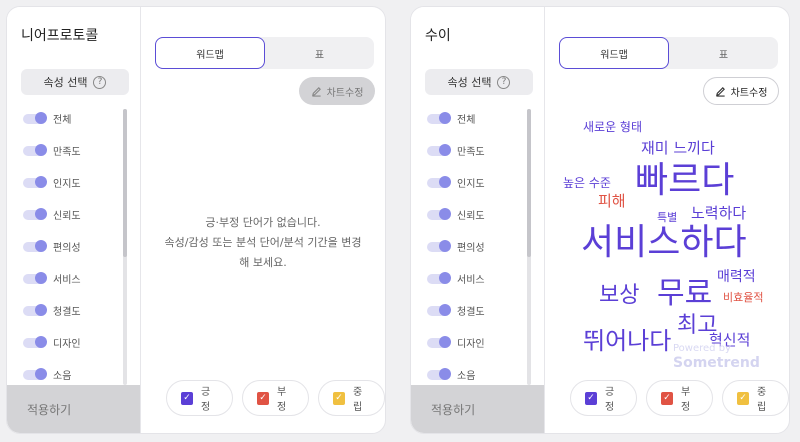 This screenshot has height=442, width=800. Describe the element at coordinates (471, 312) in the screenshot. I see `attribute-label: 청결도` at that location.